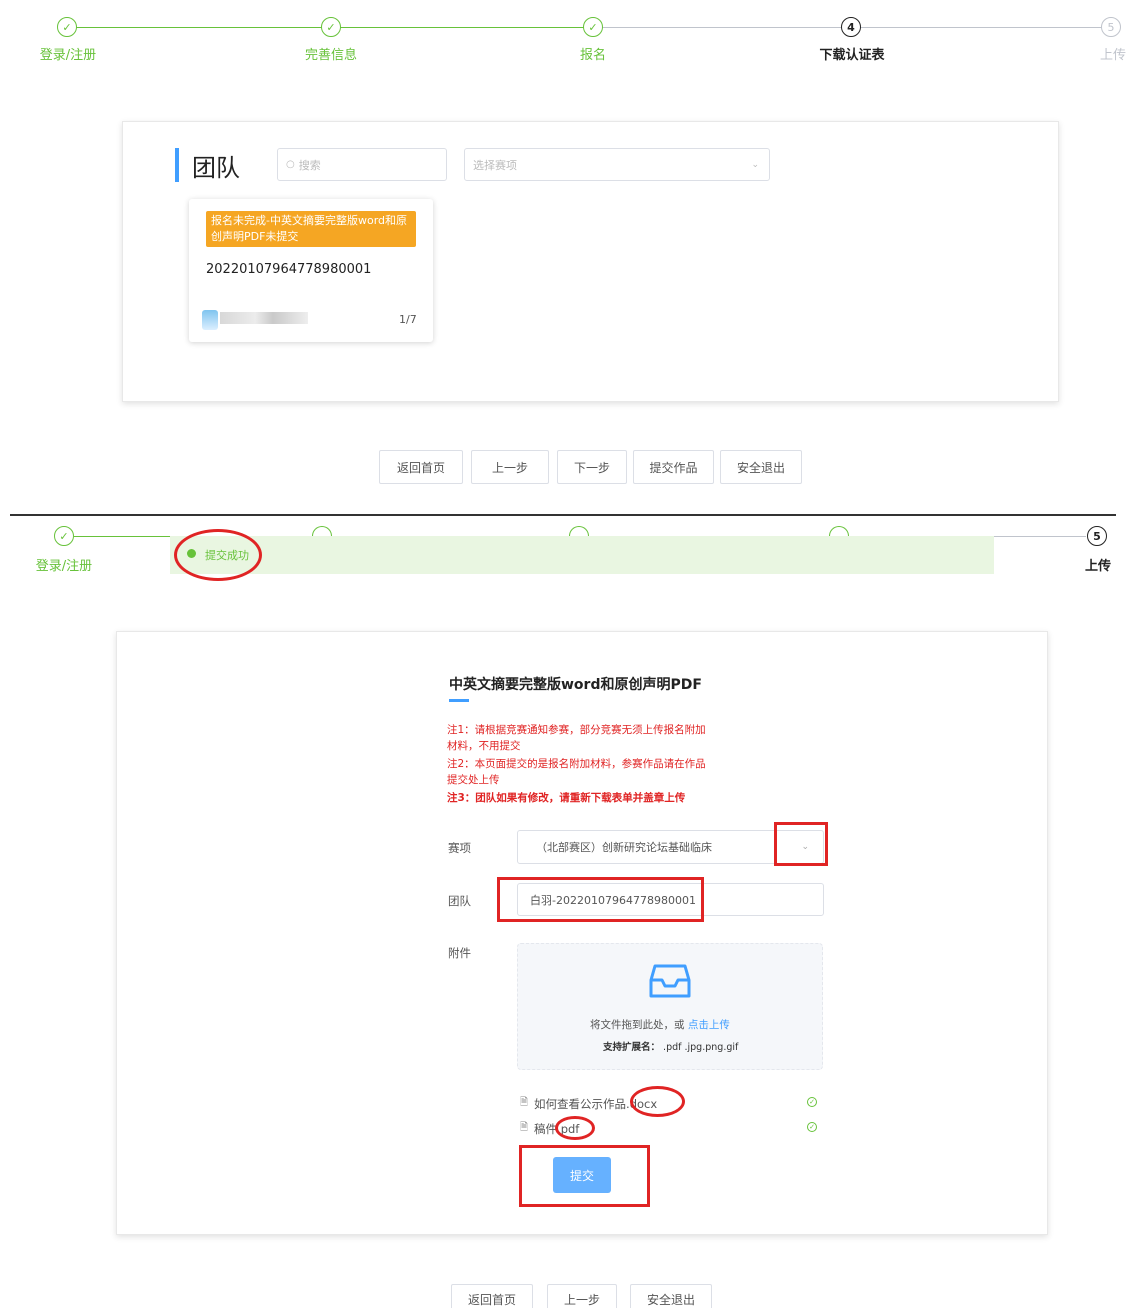 This screenshot has width=1126, height=1308. What do you see at coordinates (563, 515) in the screenshot?
I see `screenshot-divider` at bounding box center [563, 515].